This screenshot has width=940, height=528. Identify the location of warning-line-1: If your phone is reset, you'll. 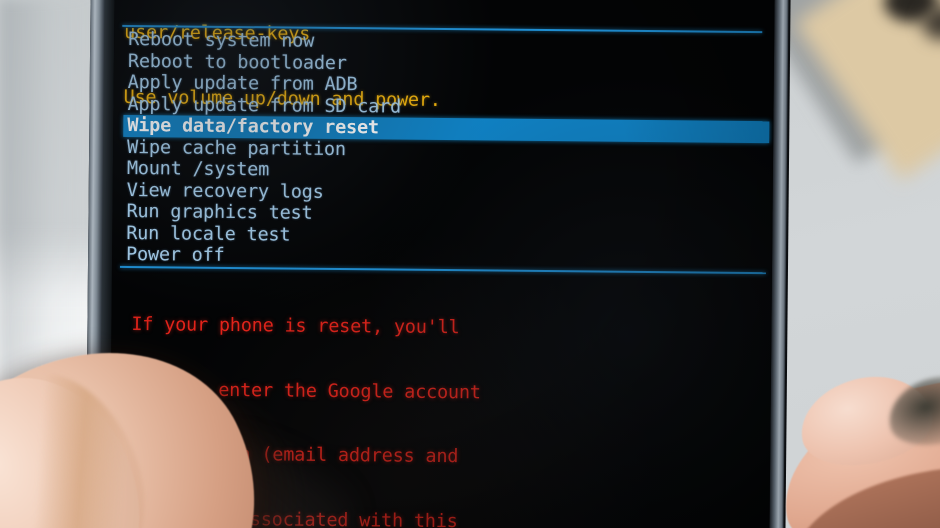
(295, 326).